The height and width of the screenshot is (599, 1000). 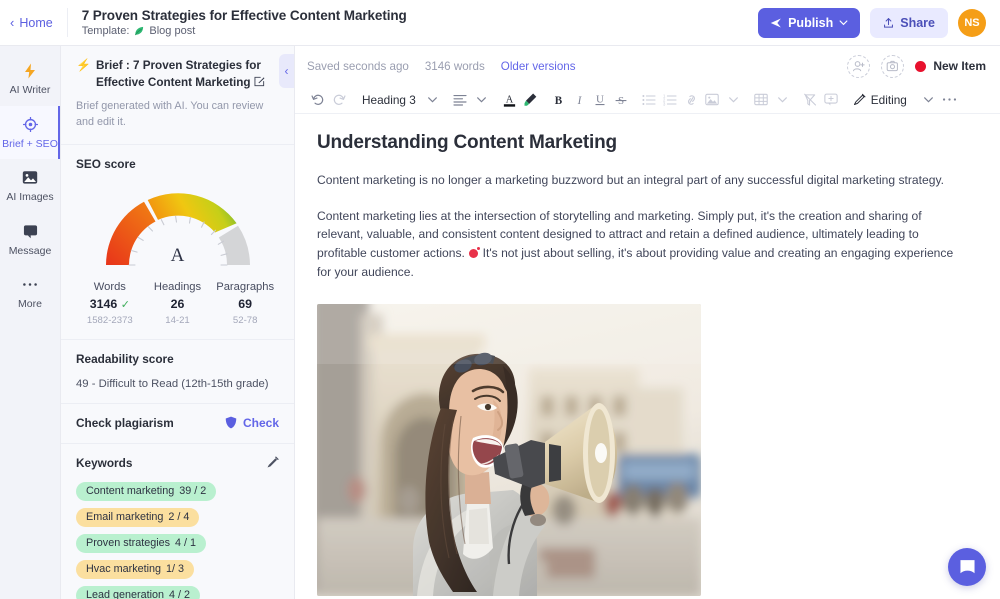 What do you see at coordinates (139, 31) in the screenshot?
I see `leaf-icon` at bounding box center [139, 31].